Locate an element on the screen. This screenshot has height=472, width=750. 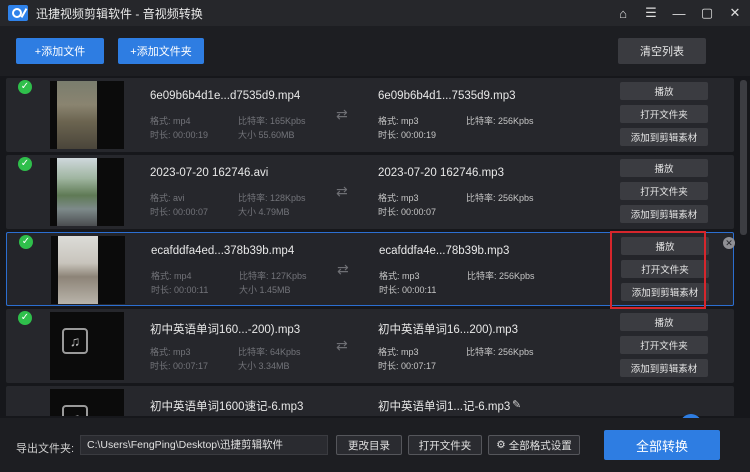
edit-pencil-icon: ✎ is located at coordinates (516, 404).